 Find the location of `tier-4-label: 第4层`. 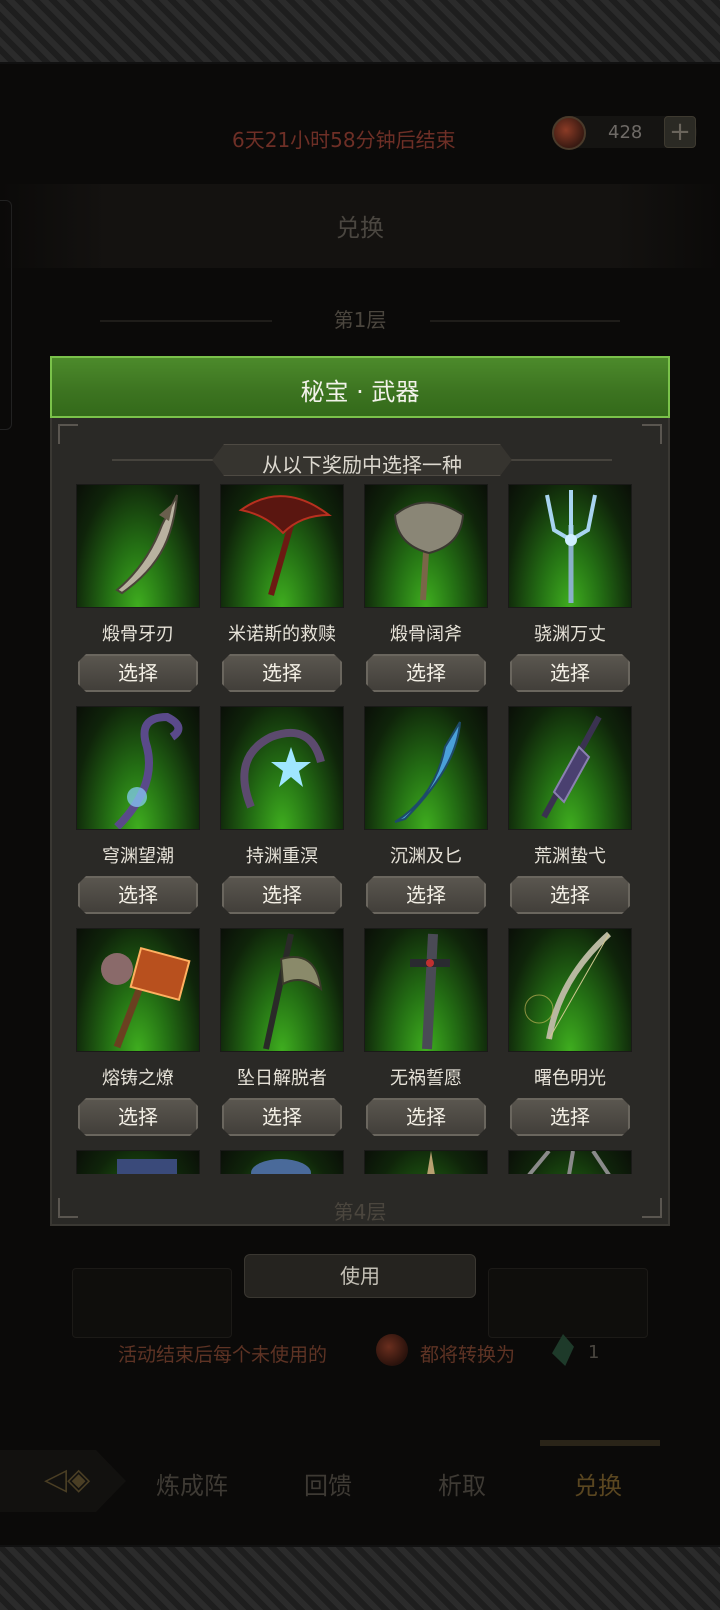

tier-4-label: 第4层 is located at coordinates (360, 1212).